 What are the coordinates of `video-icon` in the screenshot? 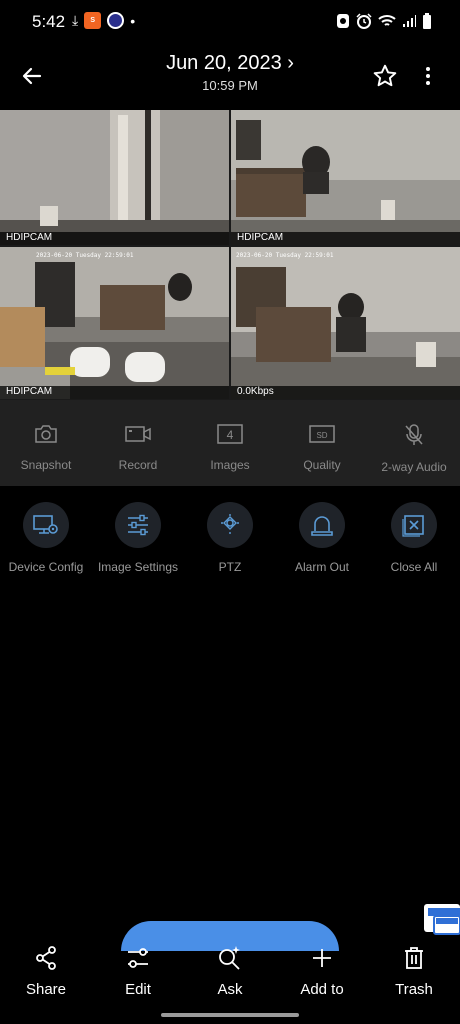 It's located at (138, 434).